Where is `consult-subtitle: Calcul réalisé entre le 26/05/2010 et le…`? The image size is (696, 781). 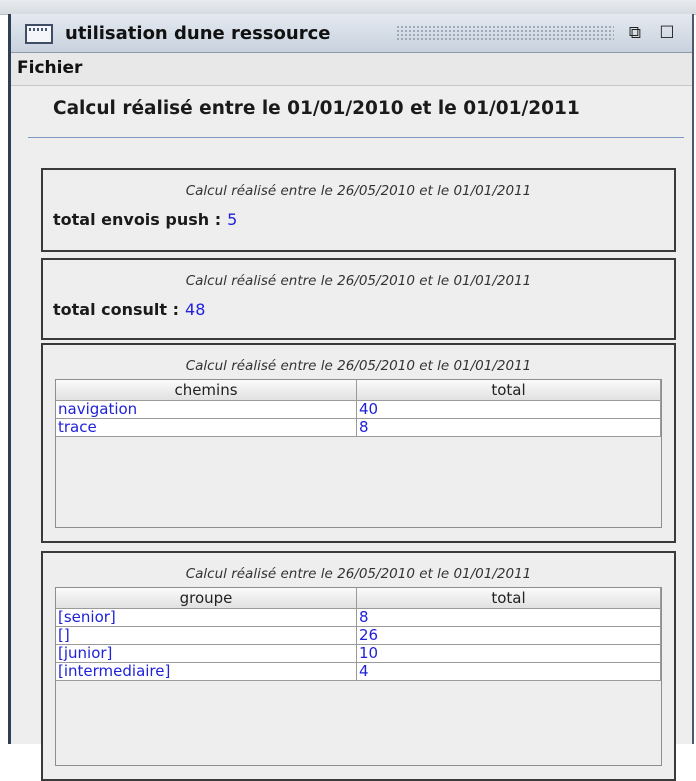 consult-subtitle: Calcul réalisé entre le 26/05/2010 et le… is located at coordinates (358, 281).